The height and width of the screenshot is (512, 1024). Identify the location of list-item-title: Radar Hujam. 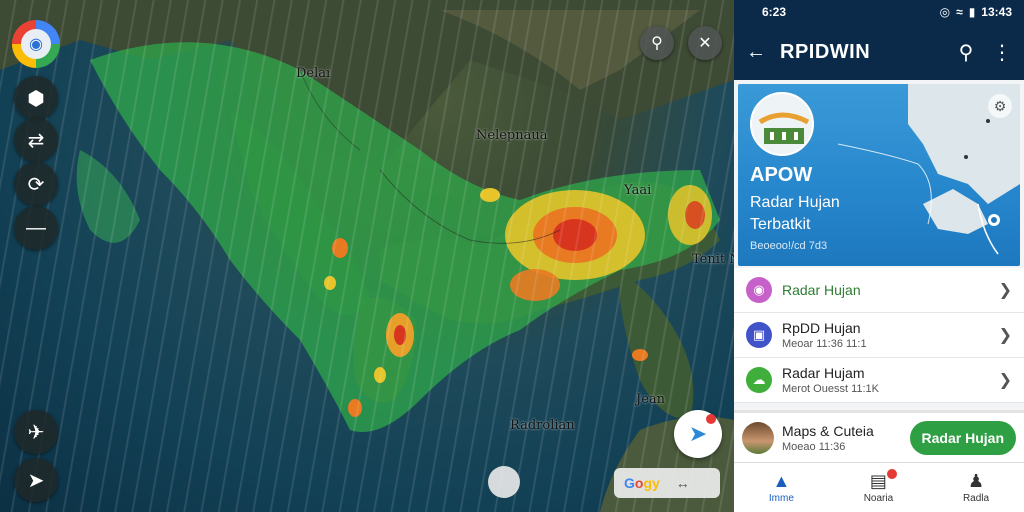
(823, 373).